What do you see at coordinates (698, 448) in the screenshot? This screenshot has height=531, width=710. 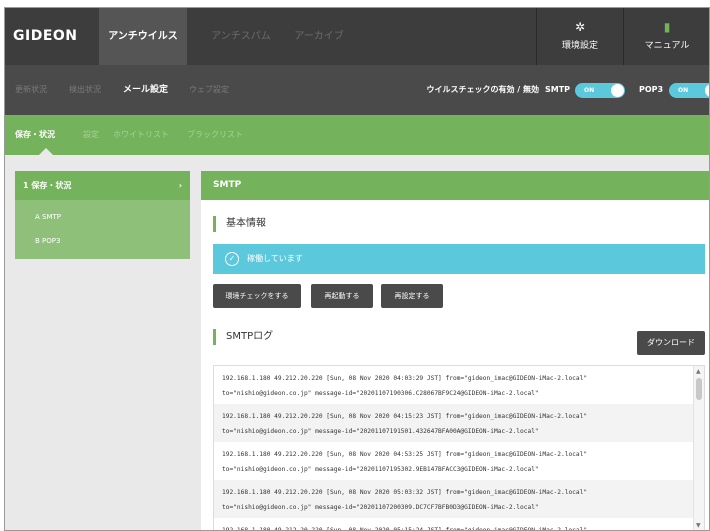 I see `log-scrollbar: ▲ ▼` at bounding box center [698, 448].